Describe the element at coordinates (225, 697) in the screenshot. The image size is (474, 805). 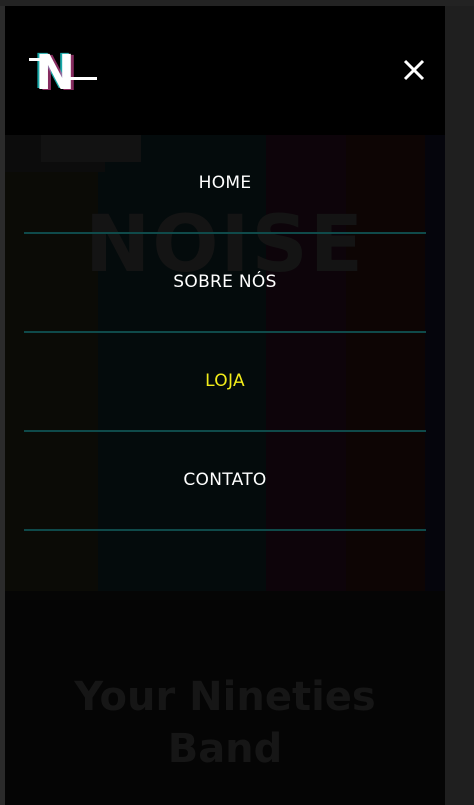
I see `hero-tagline-line: Your Nineties` at that location.